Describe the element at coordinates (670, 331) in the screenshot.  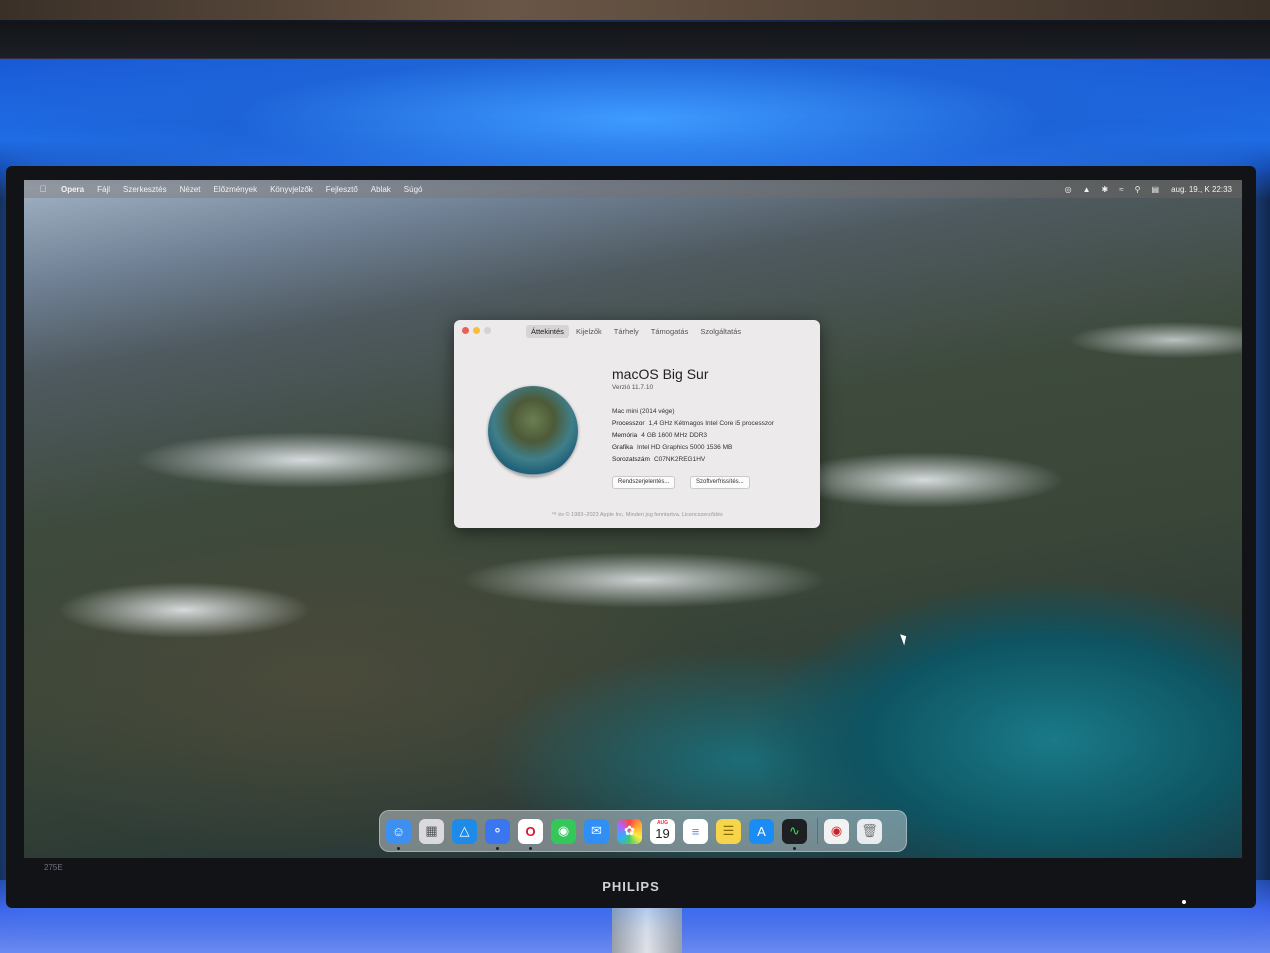
I see `tab-support: Támogatás` at that location.